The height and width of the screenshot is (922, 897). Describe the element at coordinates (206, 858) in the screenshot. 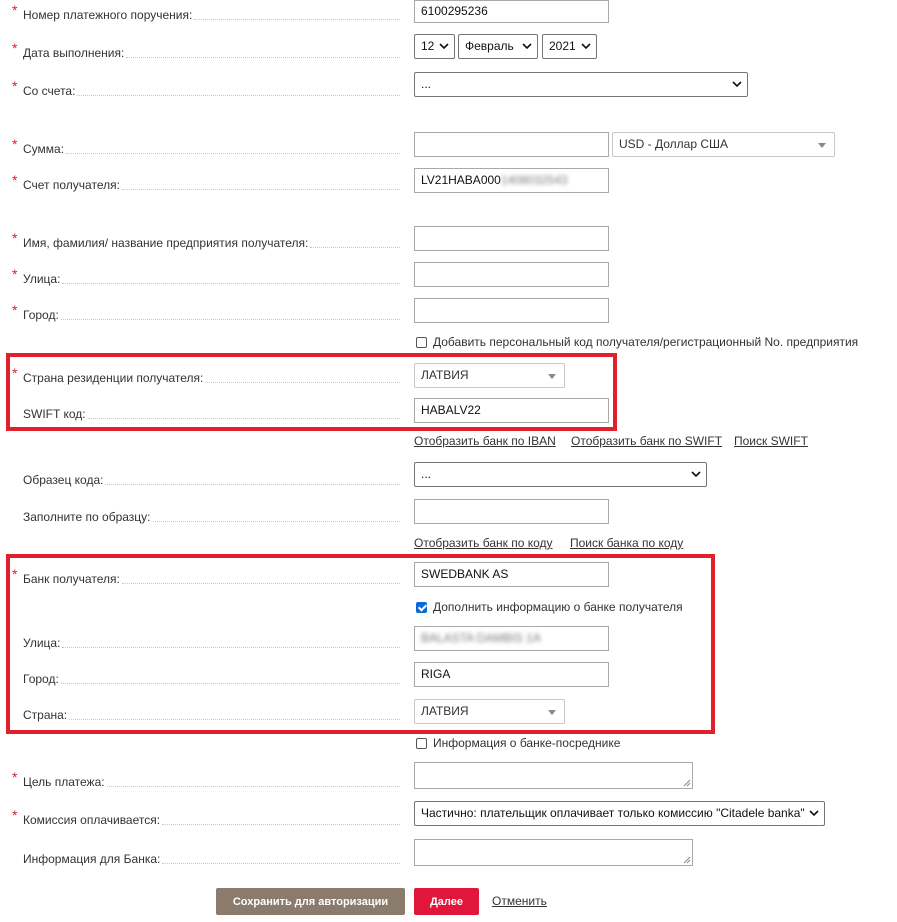

I see `bank-info-label: Информация для Банка:` at that location.